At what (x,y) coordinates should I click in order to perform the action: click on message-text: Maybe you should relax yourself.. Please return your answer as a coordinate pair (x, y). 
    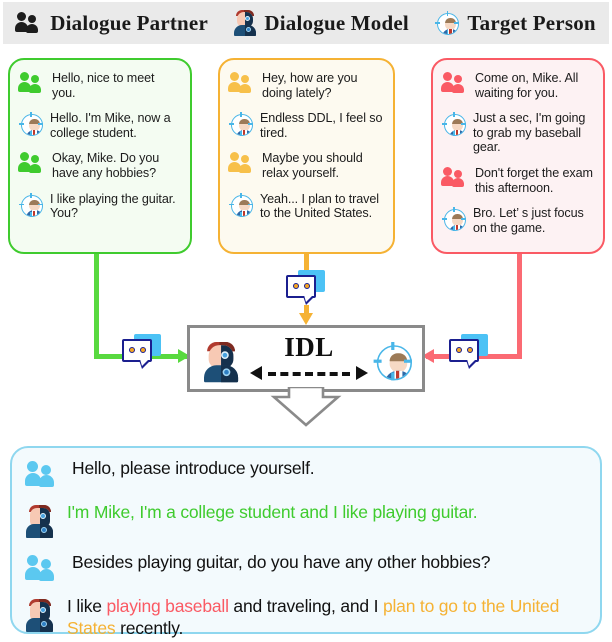
    Looking at the image, I should click on (312, 165).